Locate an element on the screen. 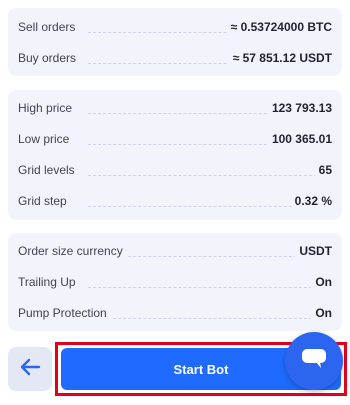 The image size is (350, 405). trailing-up-label: Trailing Up is located at coordinates (49, 281).